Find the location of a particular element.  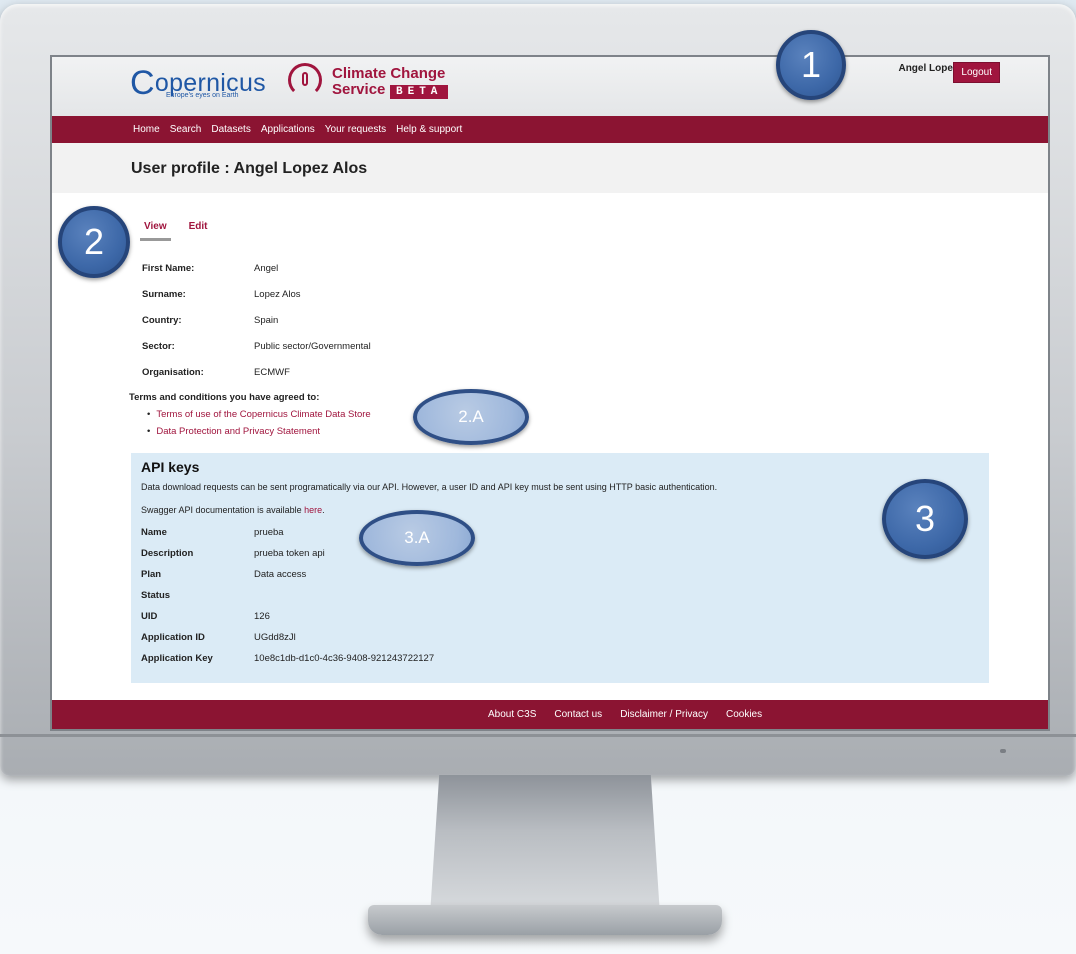

api-label: UID is located at coordinates (149, 616).